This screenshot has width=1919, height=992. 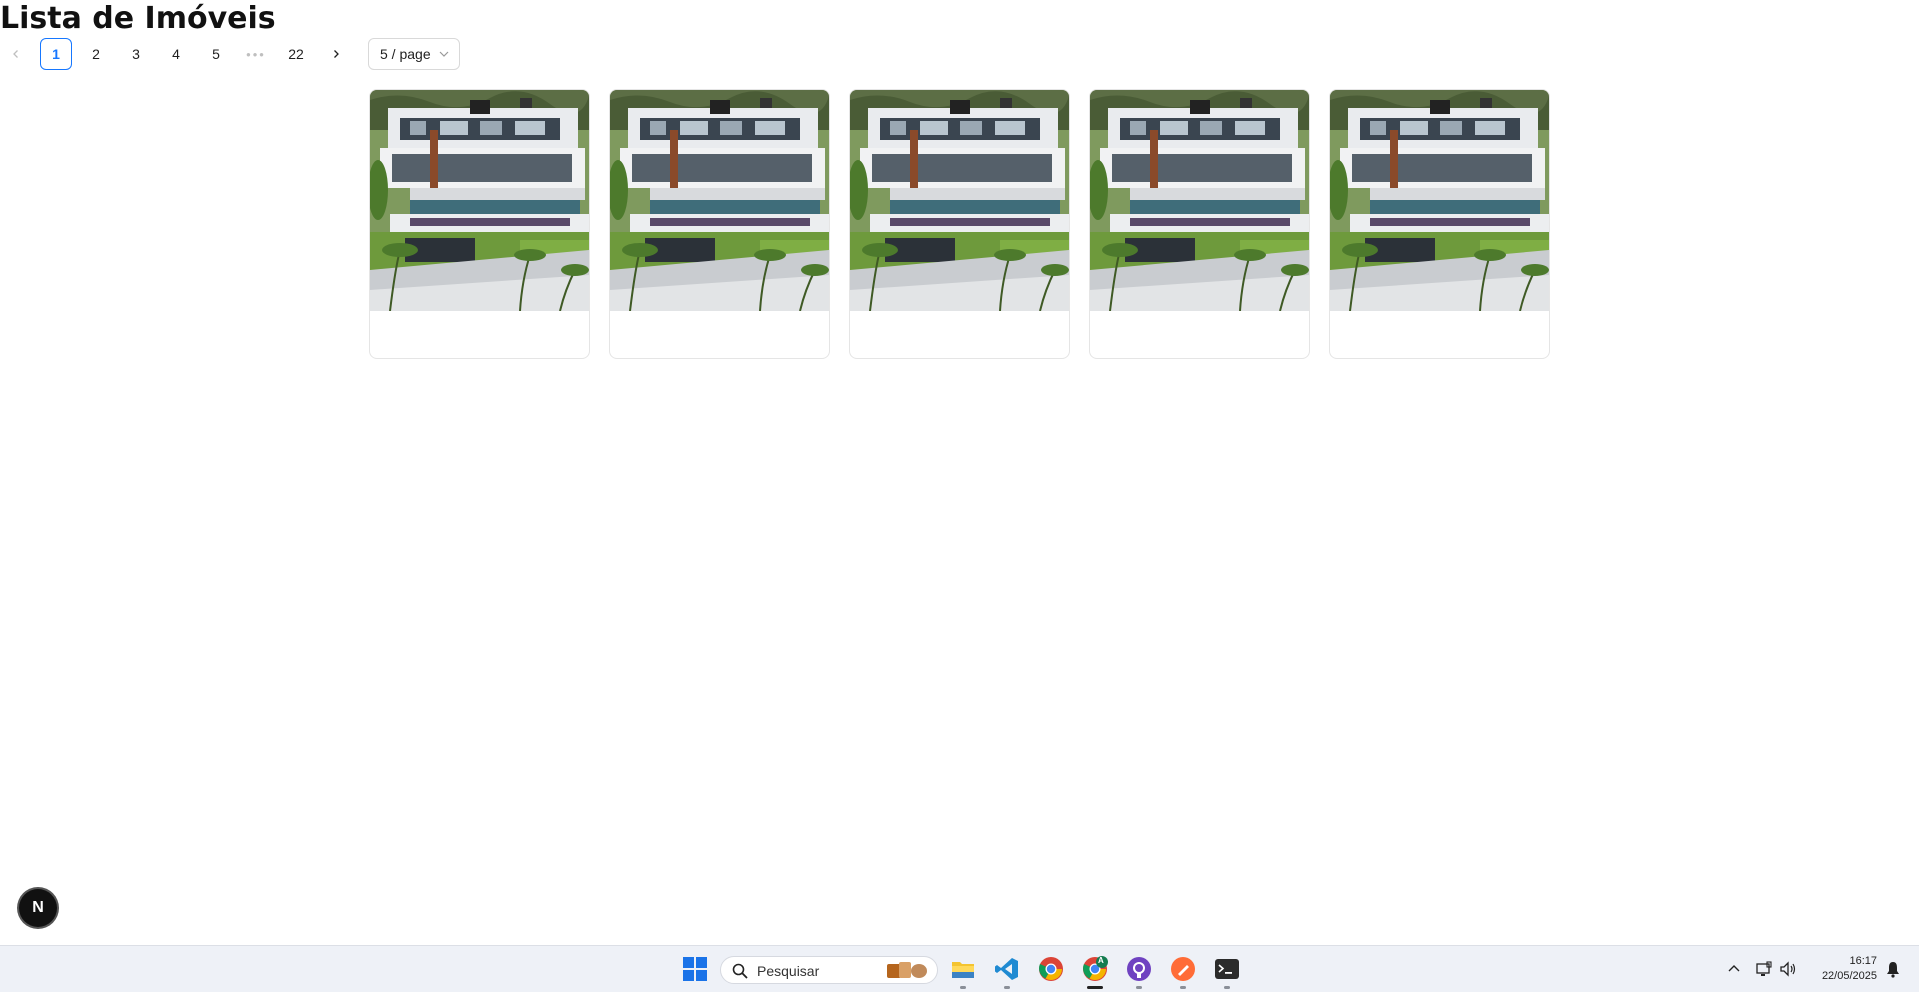 What do you see at coordinates (405, 54) in the screenshot?
I see `page-size-value: 5 / page` at bounding box center [405, 54].